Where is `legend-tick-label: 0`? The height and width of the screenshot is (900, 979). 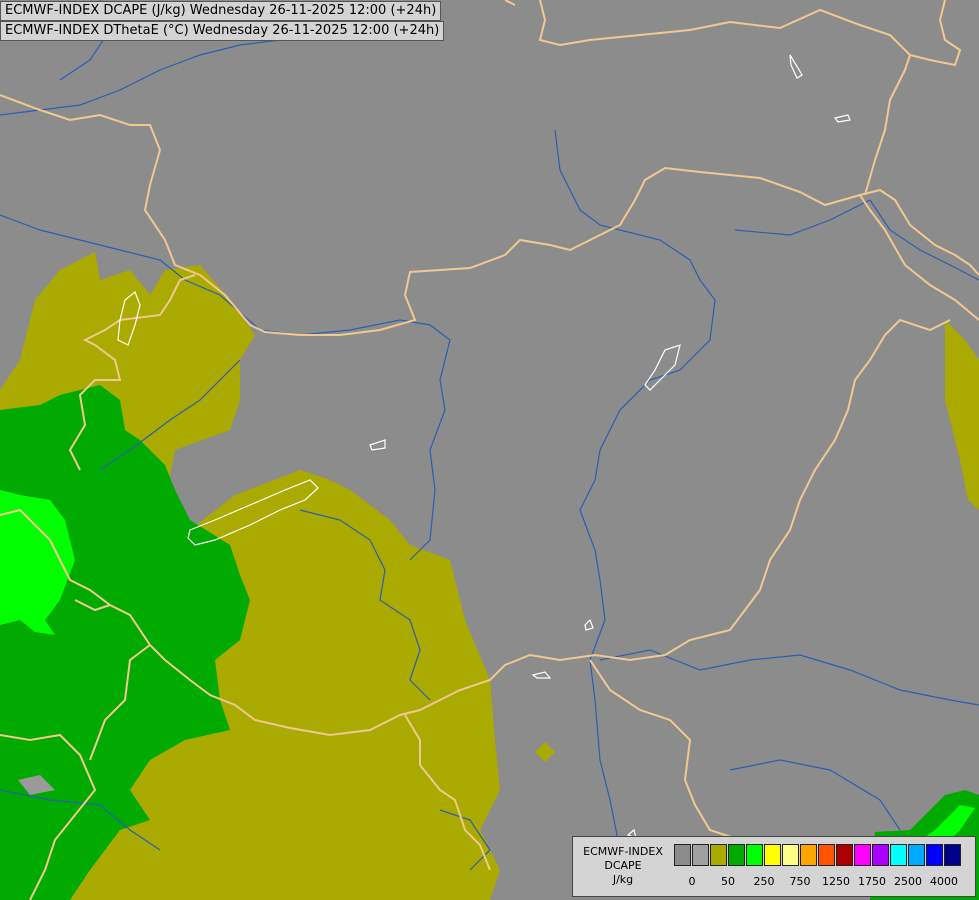 legend-tick-label: 0 is located at coordinates (692, 881).